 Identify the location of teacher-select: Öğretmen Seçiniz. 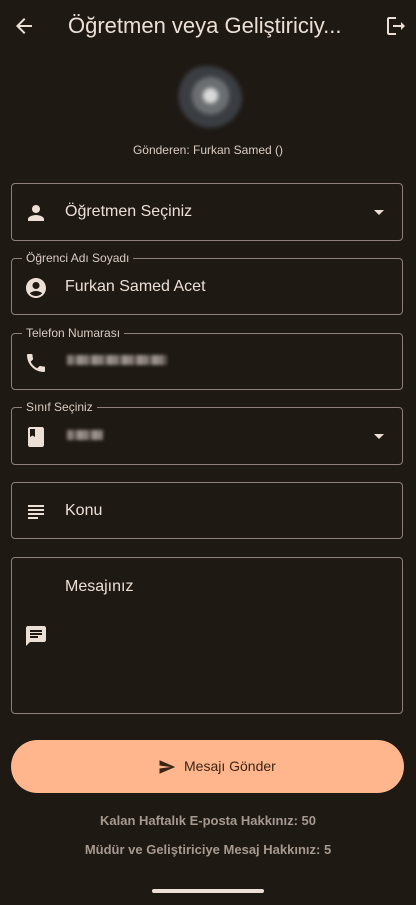
(207, 212).